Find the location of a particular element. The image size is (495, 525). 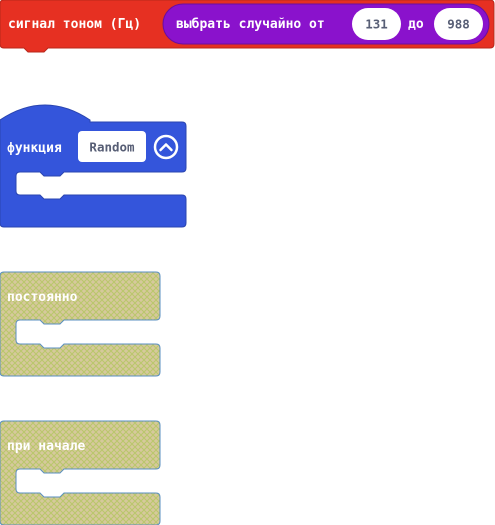

on-start-block: при начале is located at coordinates (80, 472).